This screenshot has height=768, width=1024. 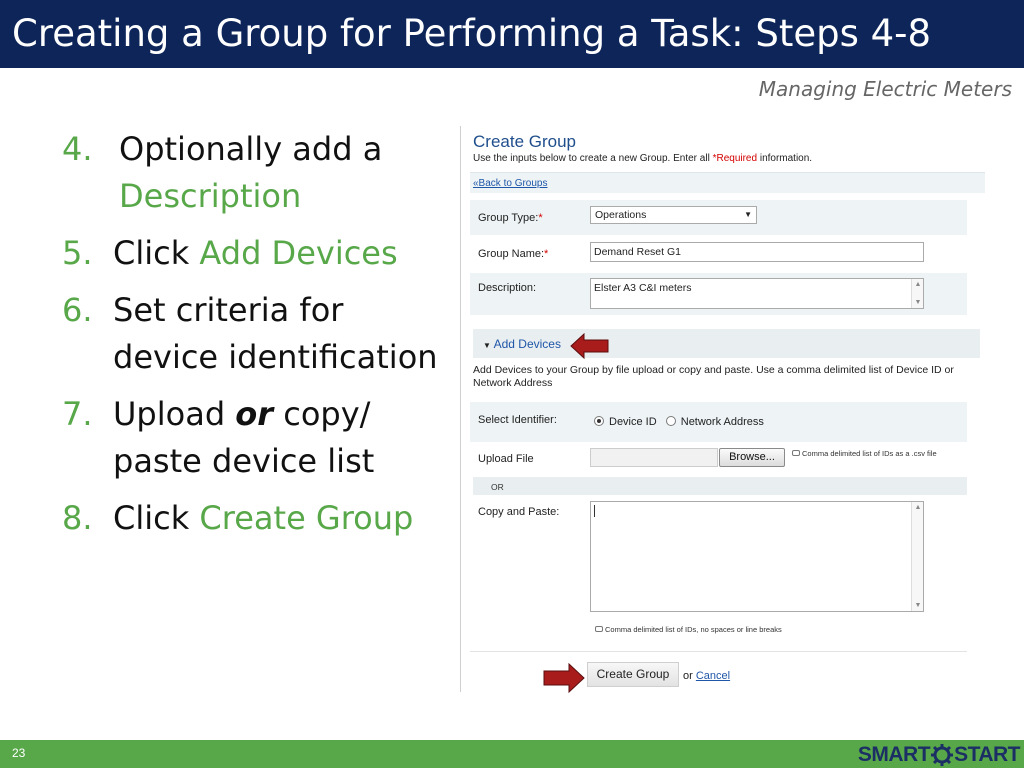 What do you see at coordinates (298, 253) in the screenshot?
I see `step-highlight: Add Devices` at bounding box center [298, 253].